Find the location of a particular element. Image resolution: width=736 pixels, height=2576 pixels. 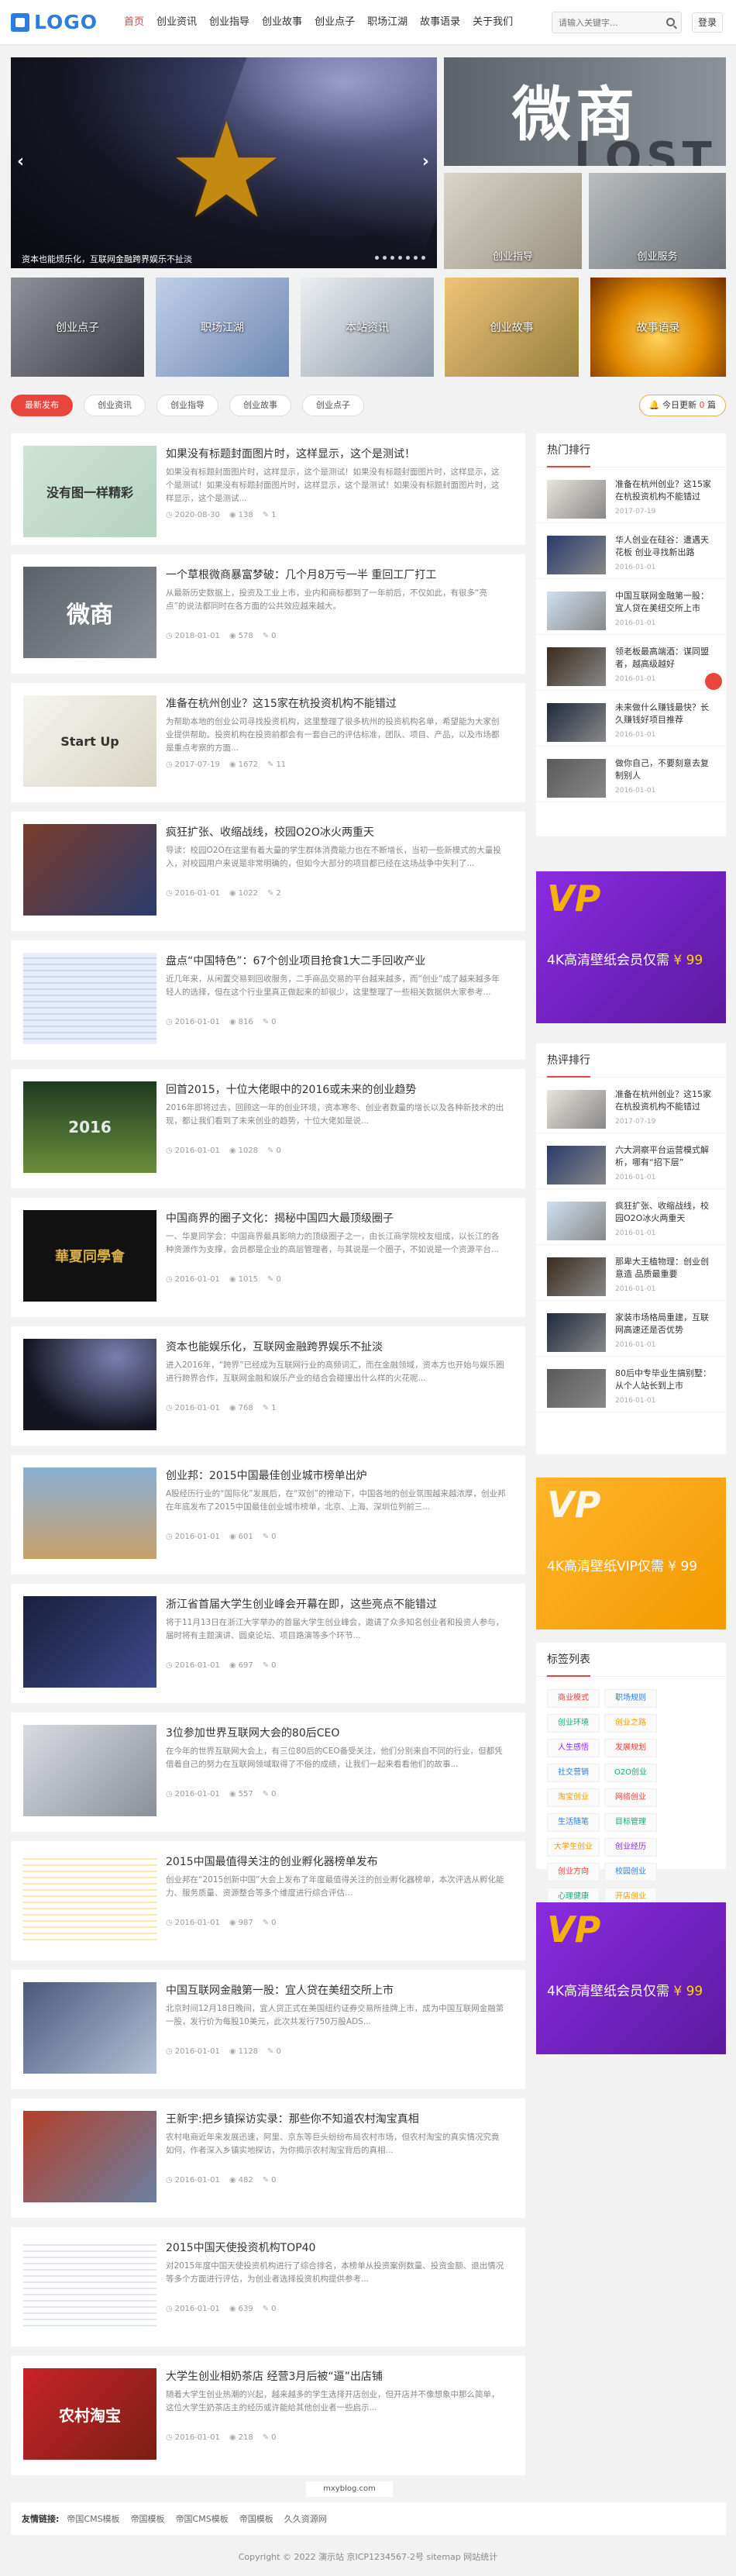

tag-chip: 生活随笔 is located at coordinates (573, 1822).